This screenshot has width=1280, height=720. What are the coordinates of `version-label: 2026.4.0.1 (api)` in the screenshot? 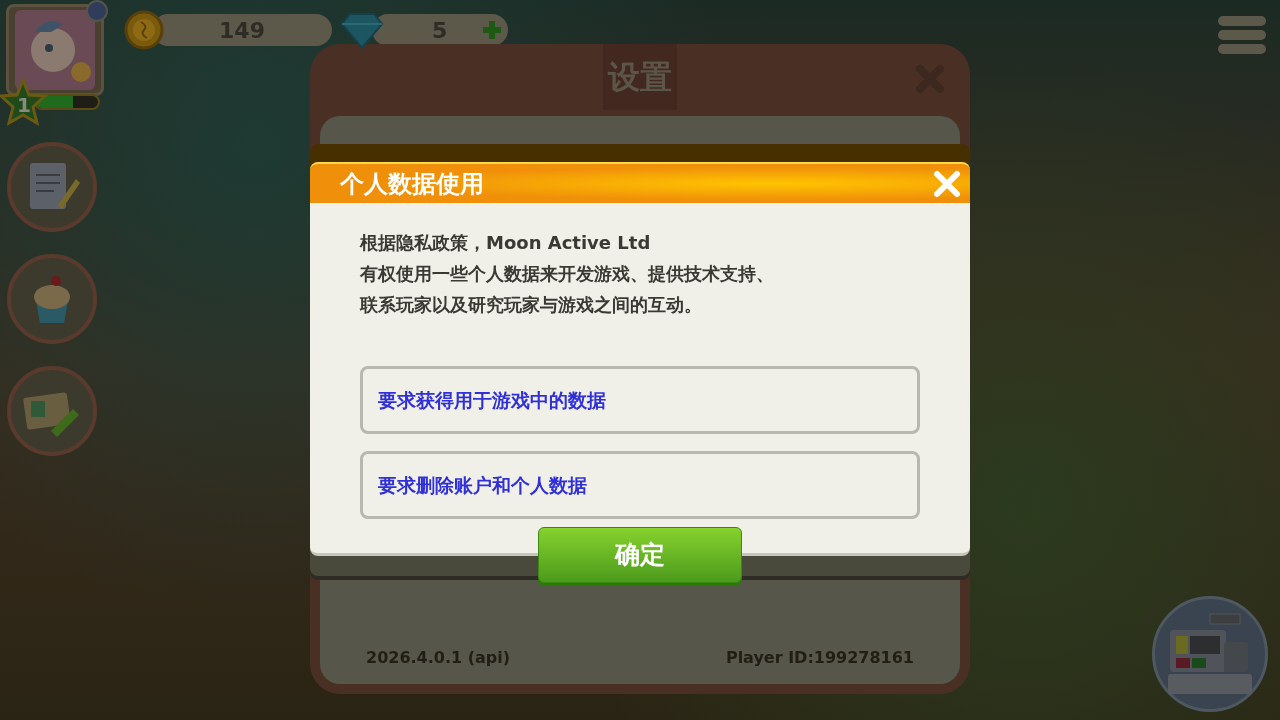 It's located at (438, 658).